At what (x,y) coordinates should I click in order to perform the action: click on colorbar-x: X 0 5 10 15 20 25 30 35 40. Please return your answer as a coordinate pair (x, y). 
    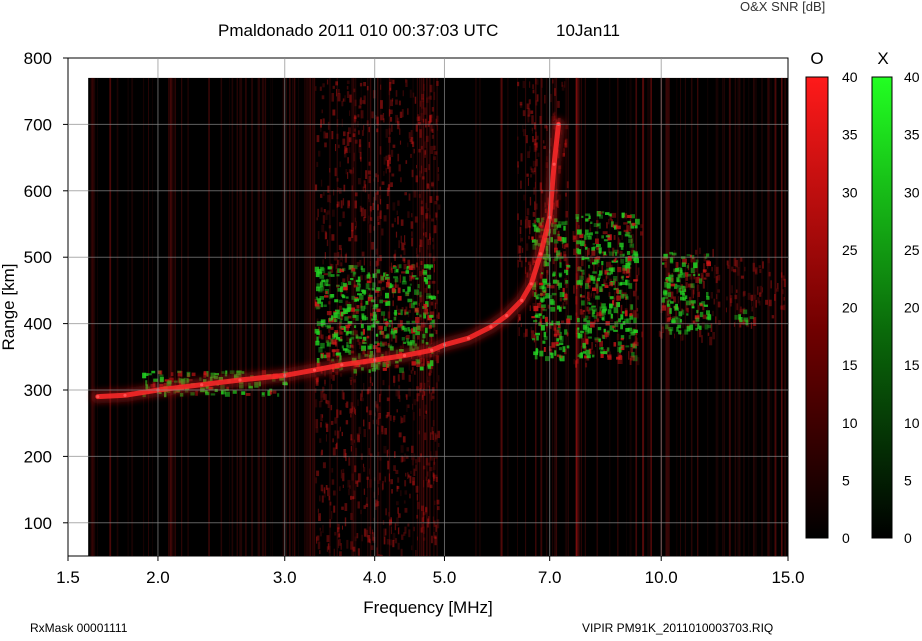
    Looking at the image, I should click on (895, 297).